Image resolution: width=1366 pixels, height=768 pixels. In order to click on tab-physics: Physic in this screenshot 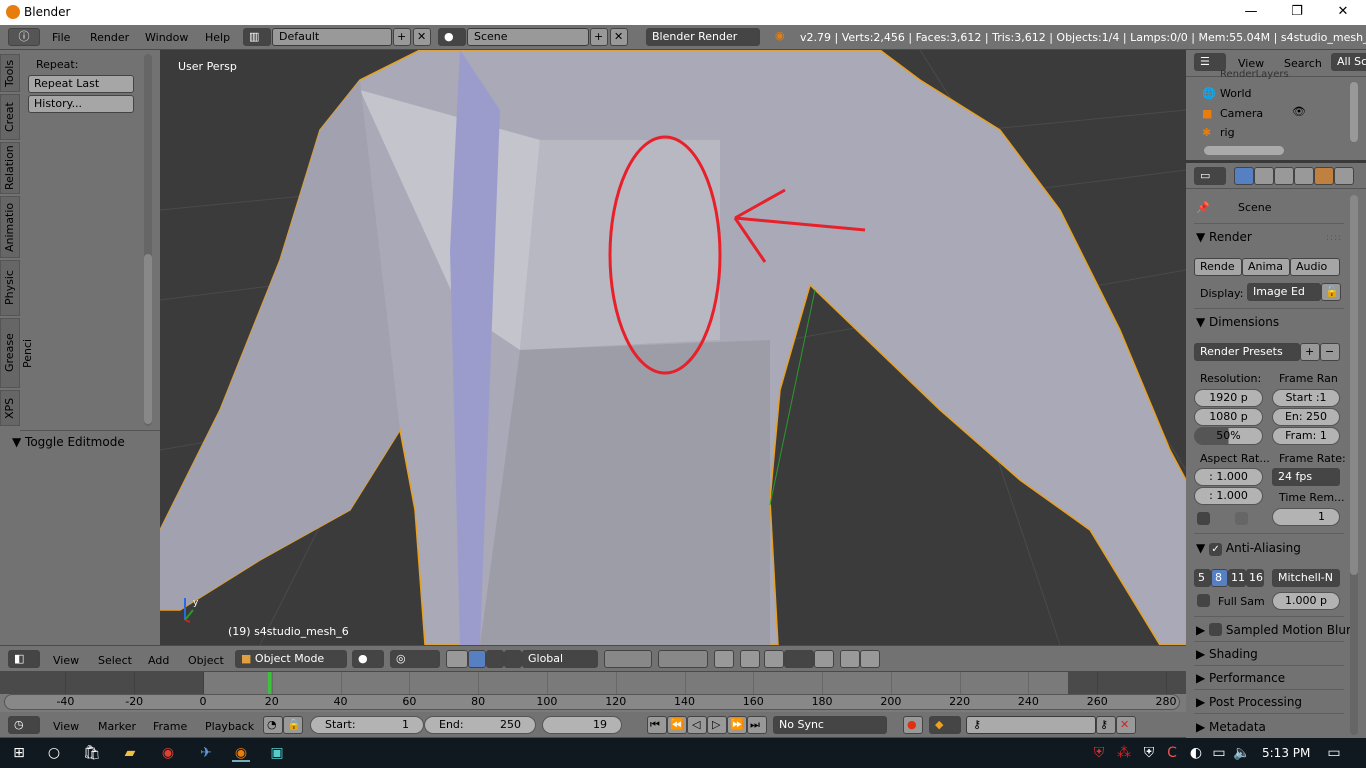, I will do `click(10, 288)`.